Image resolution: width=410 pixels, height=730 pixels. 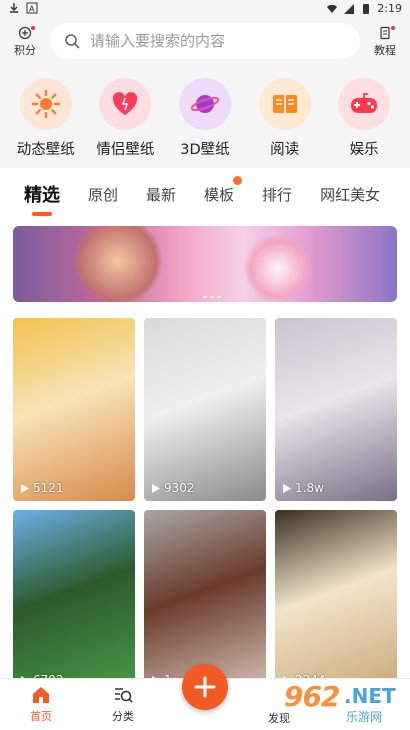 What do you see at coordinates (72, 41) in the screenshot?
I see `search-icon` at bounding box center [72, 41].